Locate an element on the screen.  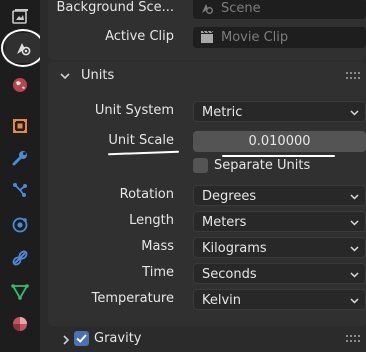
chevron-right-icon is located at coordinates (66, 340).